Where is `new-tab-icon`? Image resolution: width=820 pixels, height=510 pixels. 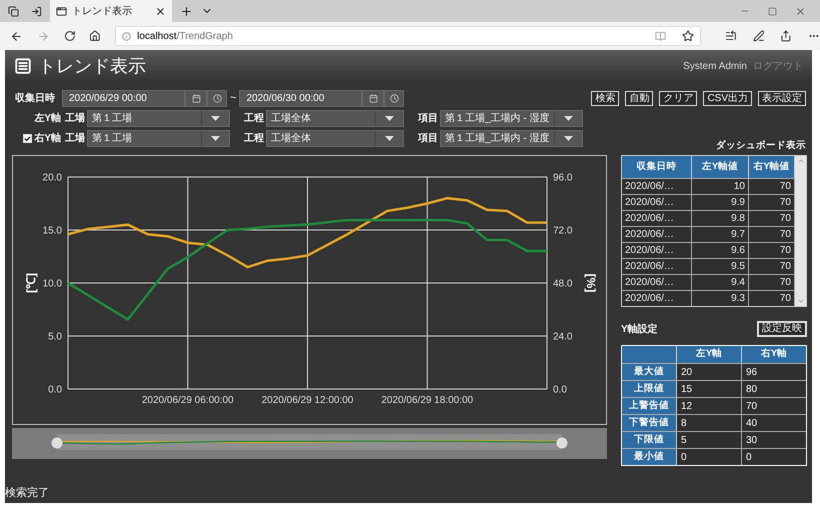
new-tab-icon is located at coordinates (186, 11).